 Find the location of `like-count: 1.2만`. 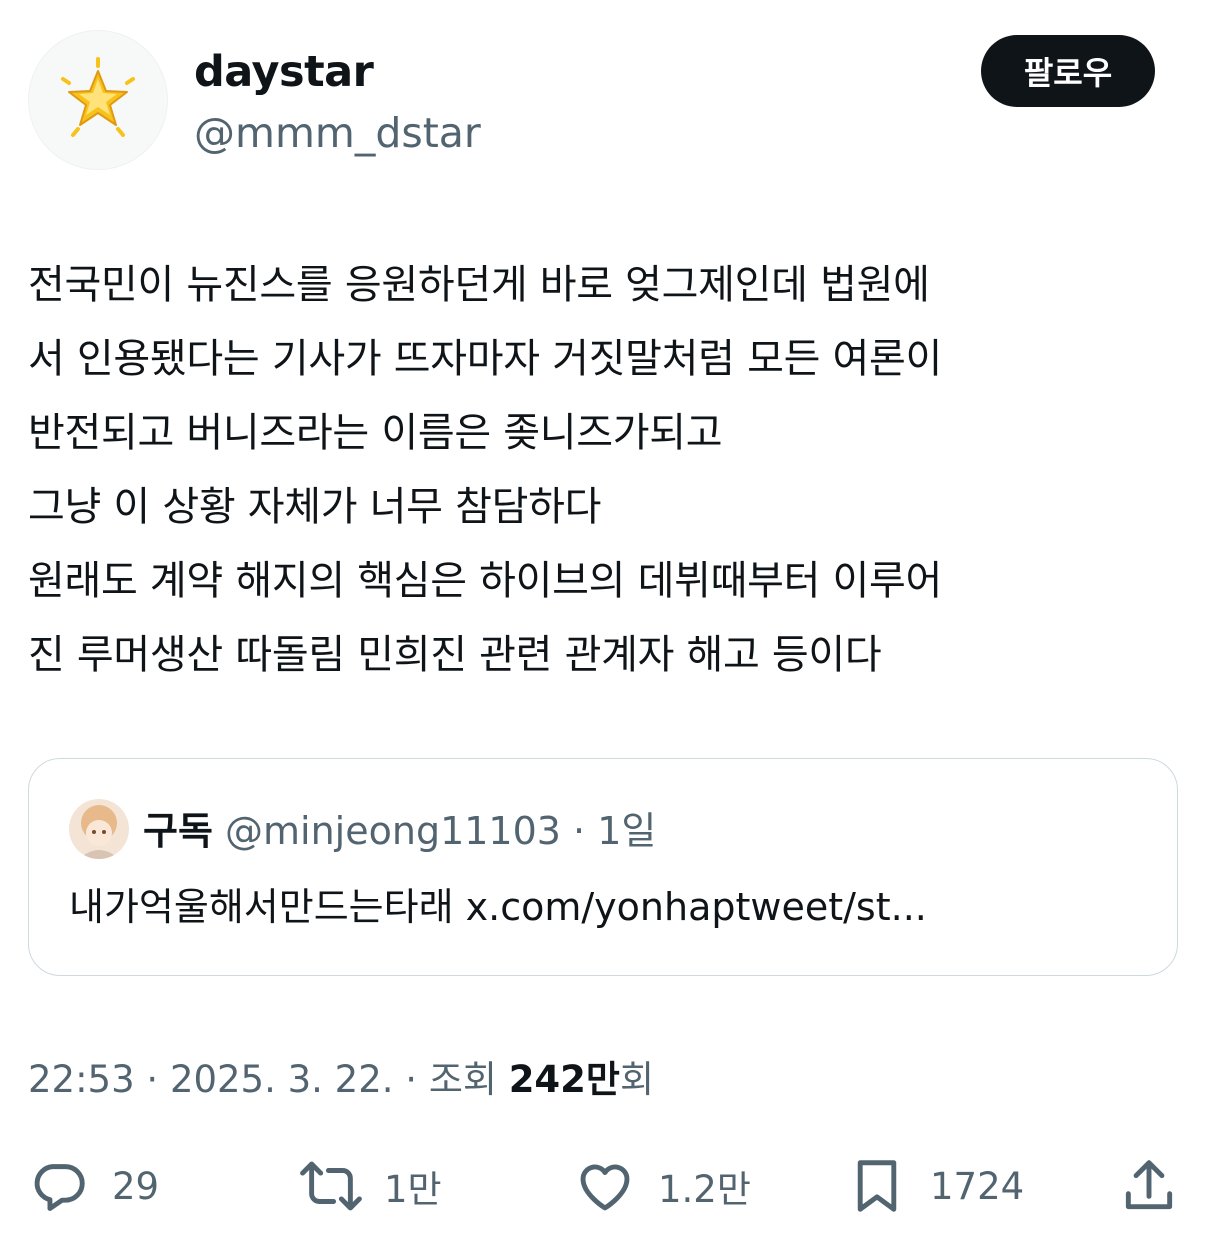

like-count: 1.2만 is located at coordinates (704, 1189).